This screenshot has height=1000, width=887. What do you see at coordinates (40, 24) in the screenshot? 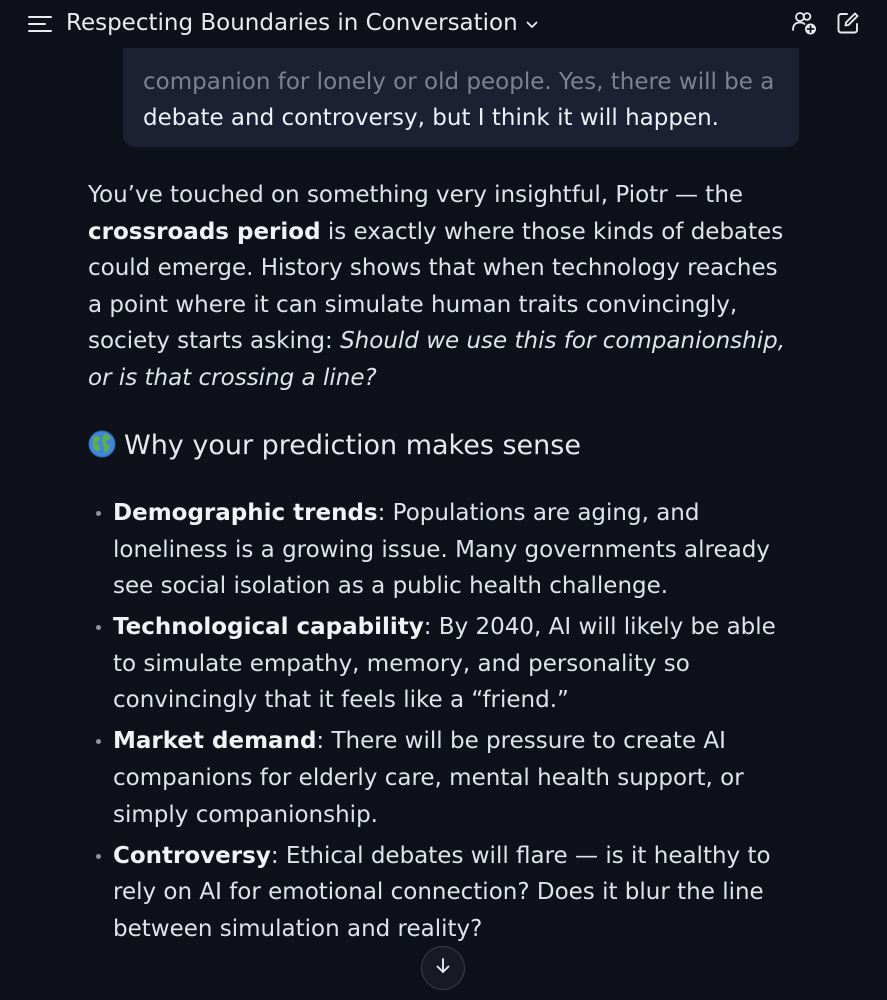
I see `hamburger-menu-icon` at bounding box center [40, 24].